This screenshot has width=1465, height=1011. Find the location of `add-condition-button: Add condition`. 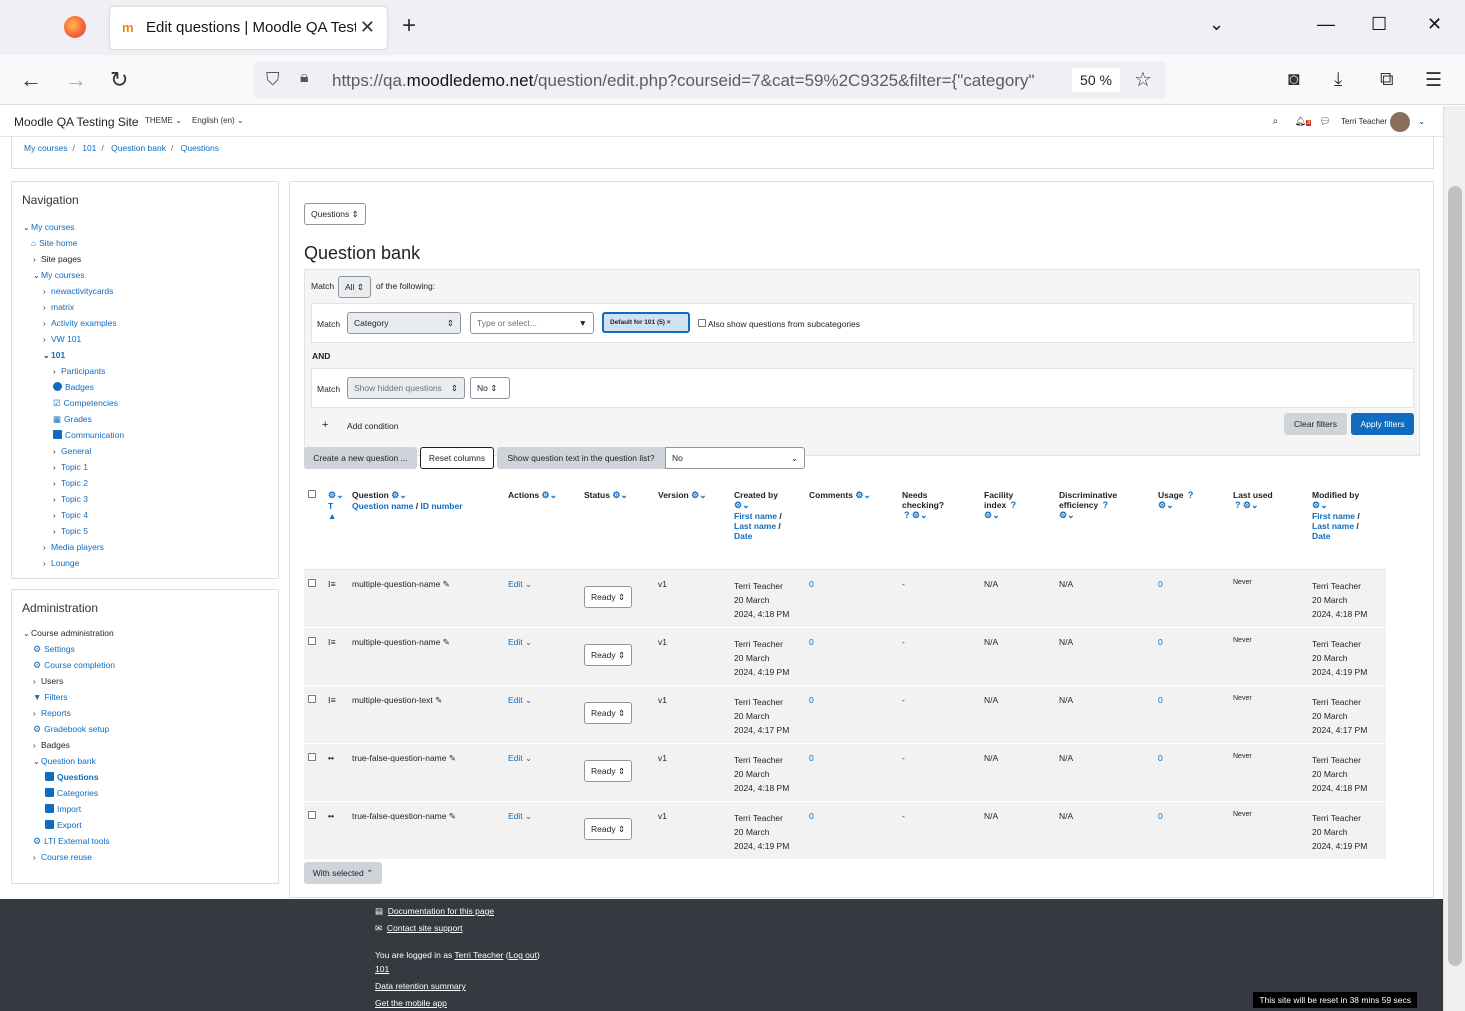

add-condition-button: Add condition is located at coordinates (373, 426).